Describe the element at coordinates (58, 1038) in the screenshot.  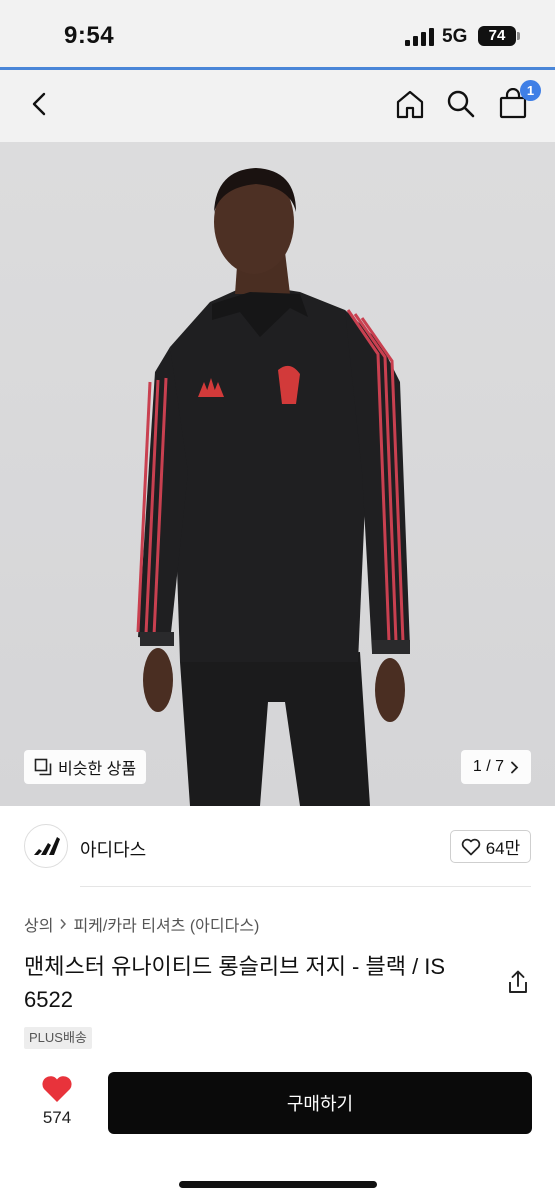
I see `shipping-badge: PLUS배송` at that location.